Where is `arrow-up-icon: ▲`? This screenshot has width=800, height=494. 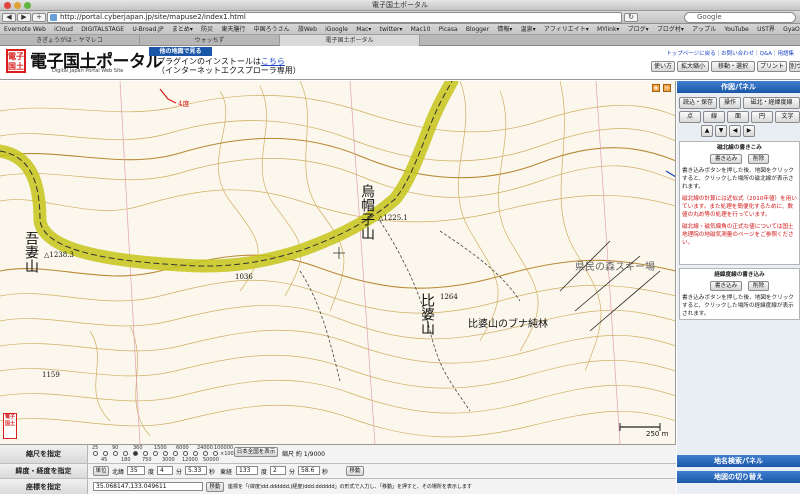 arrow-up-icon: ▲ is located at coordinates (707, 131).